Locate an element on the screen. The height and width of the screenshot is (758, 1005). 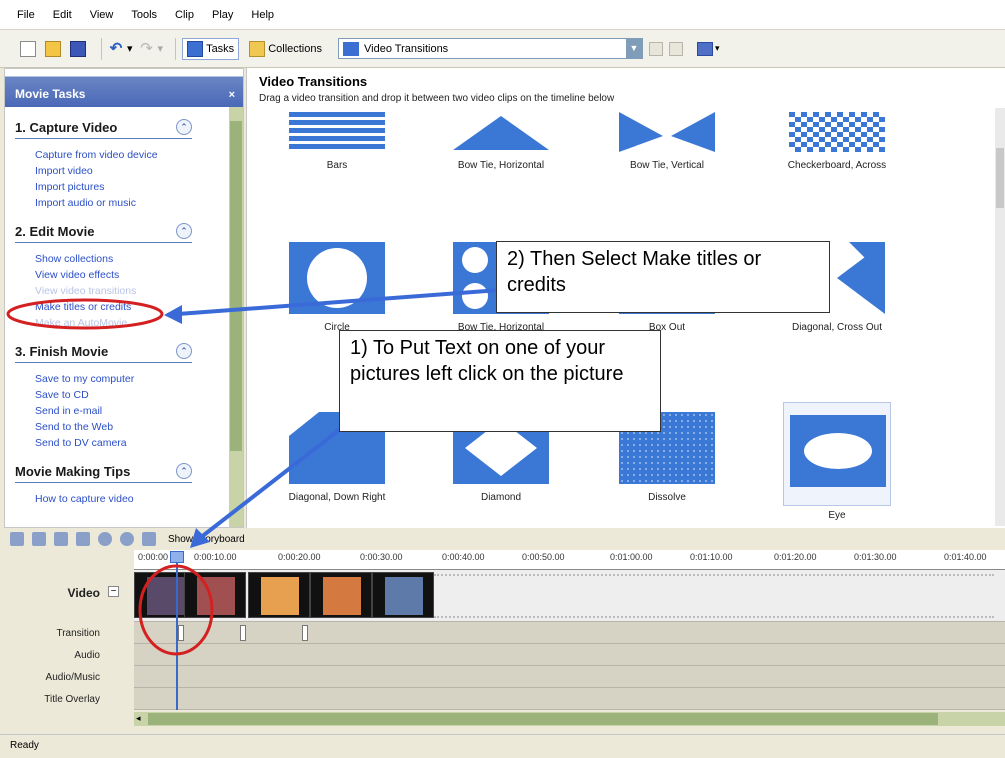
section-title: 3. Finish Movie is located at coordinates (62, 351).